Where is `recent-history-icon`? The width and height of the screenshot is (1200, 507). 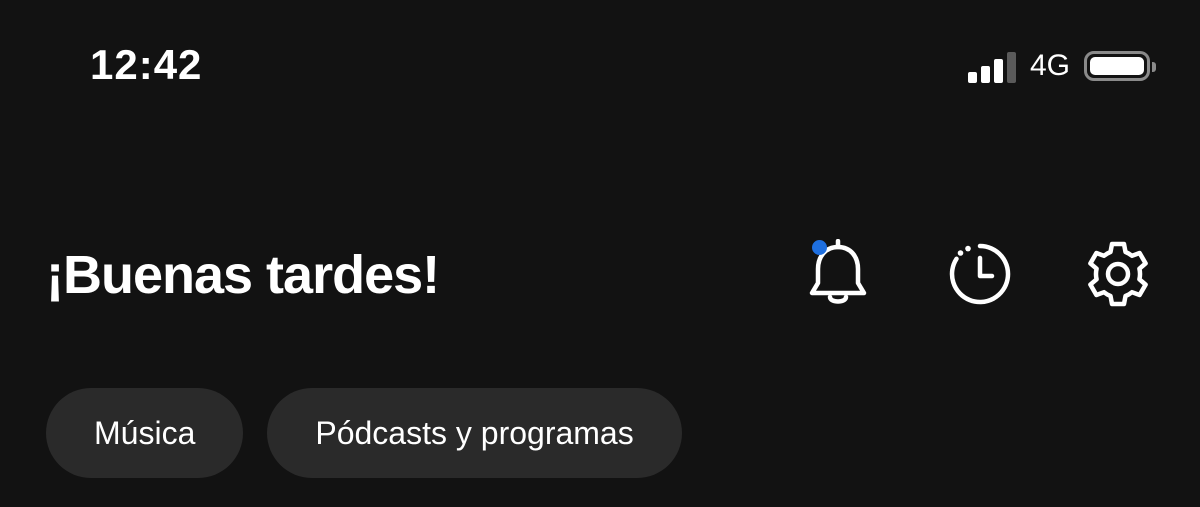 recent-history-icon is located at coordinates (980, 274).